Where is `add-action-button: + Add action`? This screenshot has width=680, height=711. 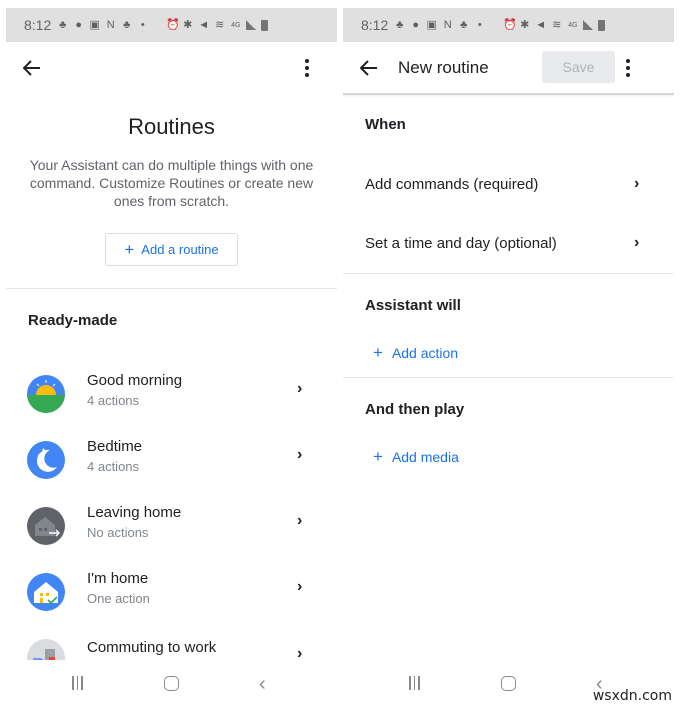
add-action-button: + Add action is located at coordinates (415, 352).